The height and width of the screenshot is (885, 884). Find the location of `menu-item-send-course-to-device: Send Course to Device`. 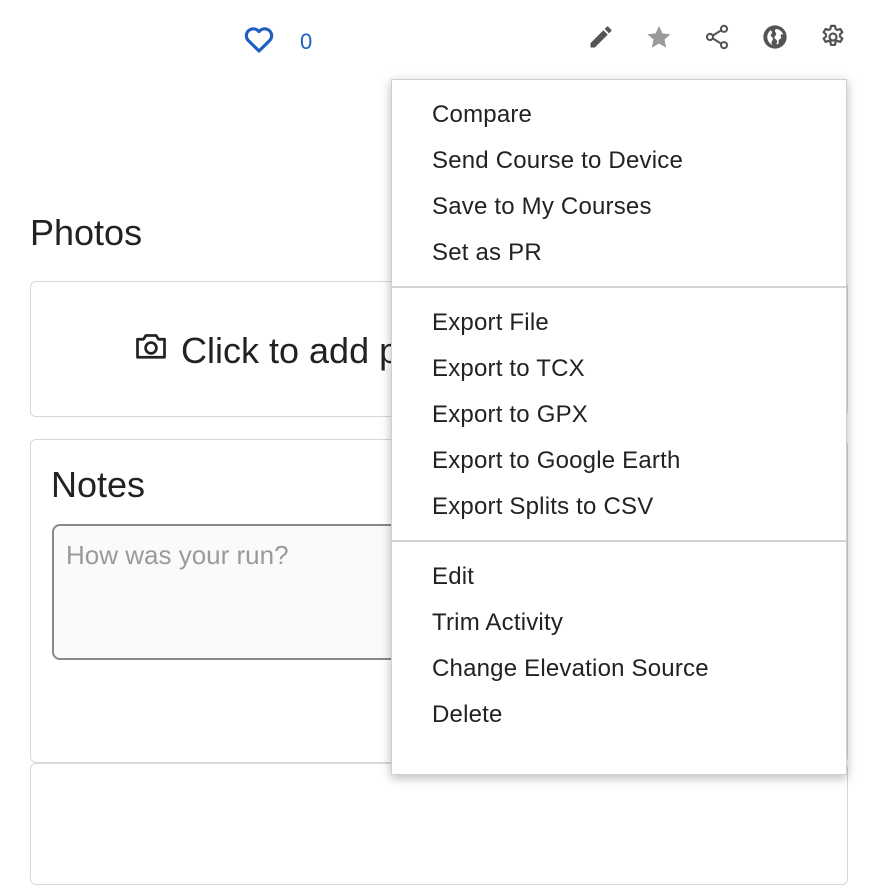

menu-item-send-course-to-device: Send Course to Device is located at coordinates (619, 161).